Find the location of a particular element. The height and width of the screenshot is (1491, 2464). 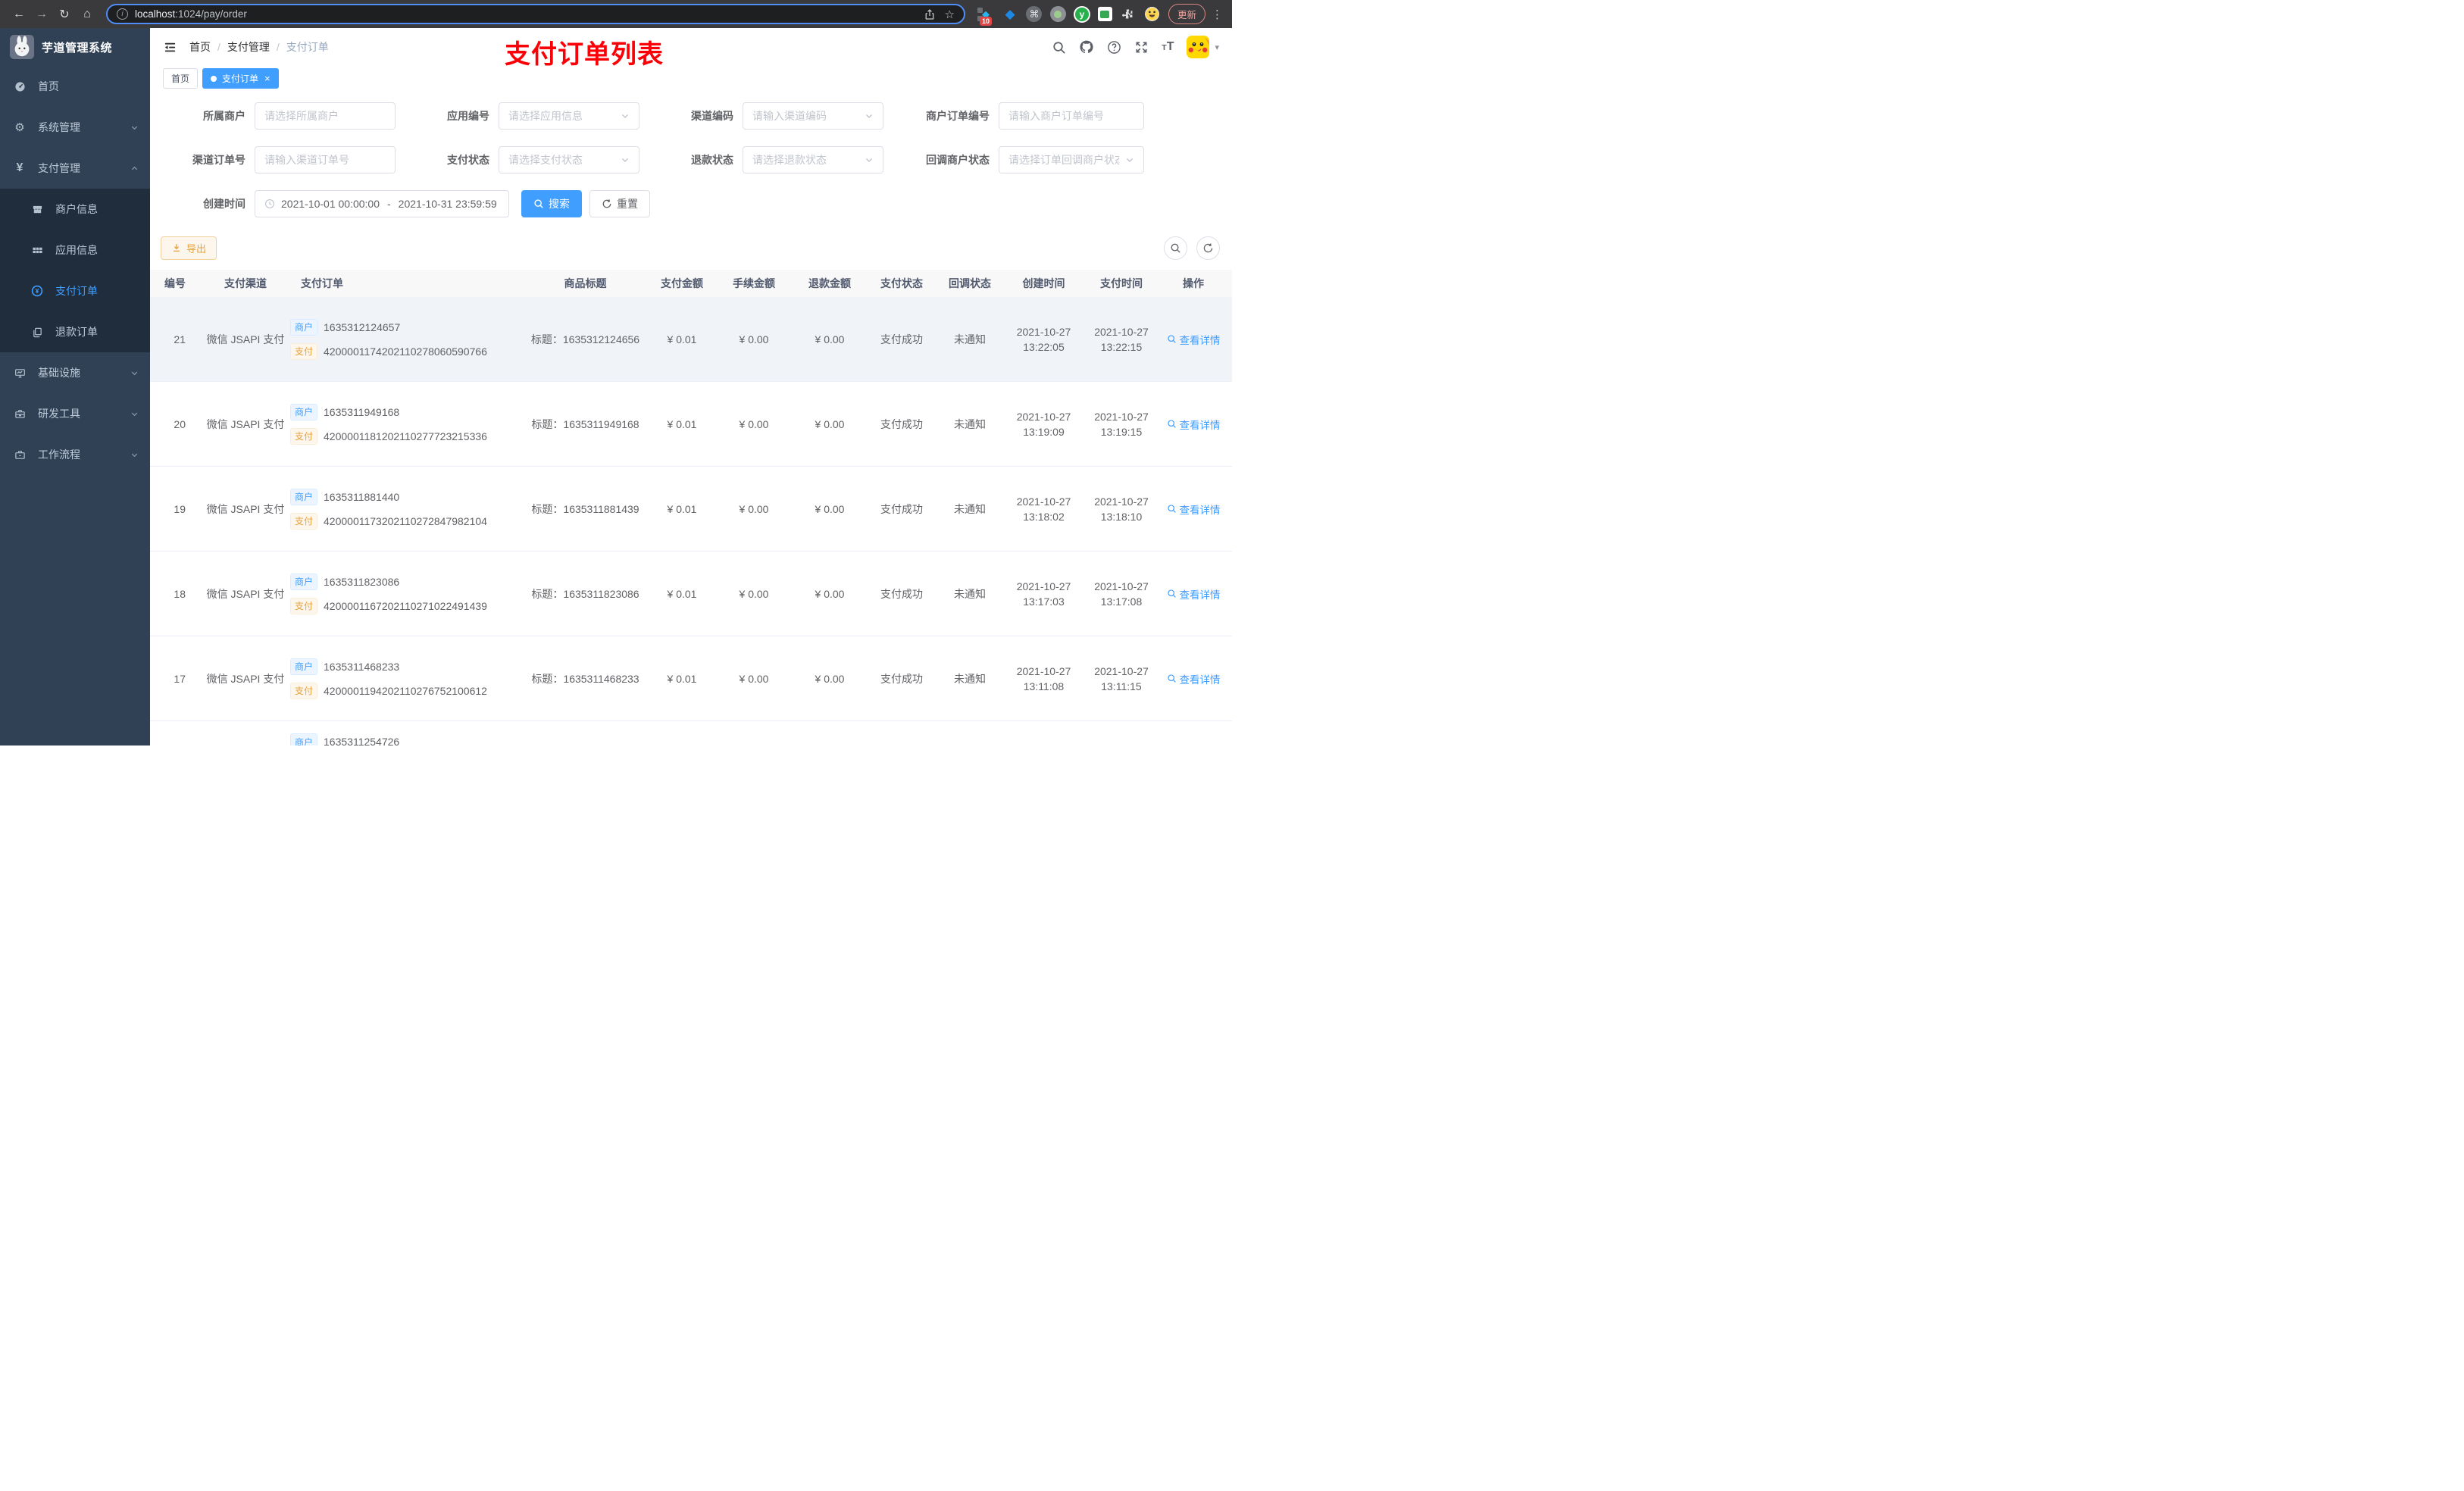

site-info-icon: i is located at coordinates (122, 14).